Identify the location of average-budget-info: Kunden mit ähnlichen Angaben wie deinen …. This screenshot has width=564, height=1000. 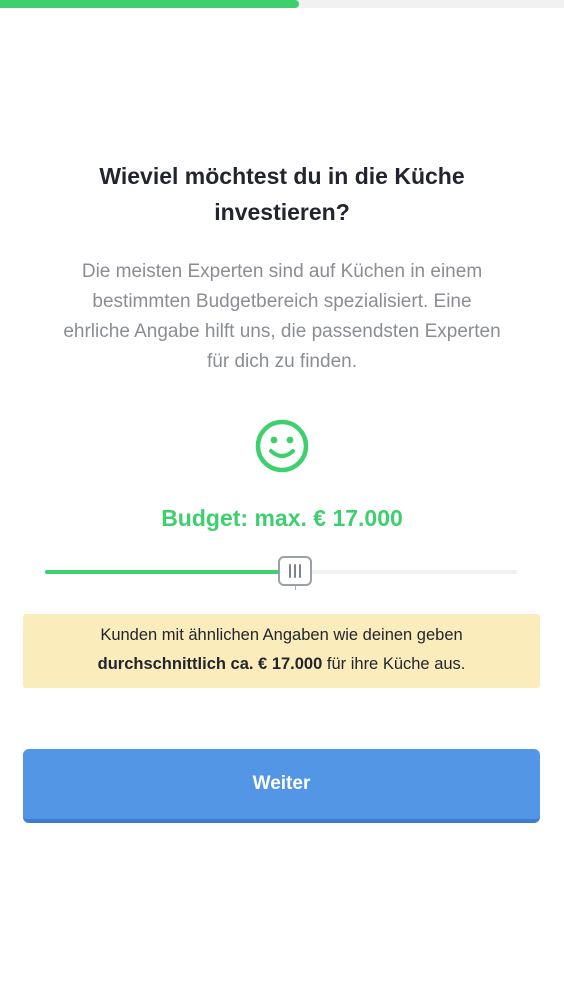
(281, 651).